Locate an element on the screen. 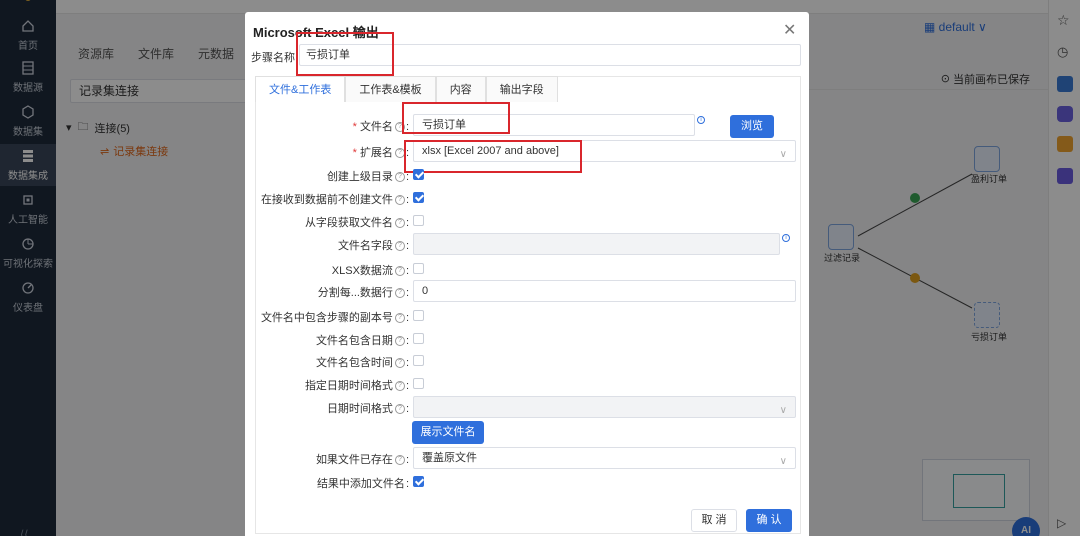 The width and height of the screenshot is (1080, 536). dialog-tabs: 文件&工作表 工作表&模板 内容 输出字段 is located at coordinates (406, 89).